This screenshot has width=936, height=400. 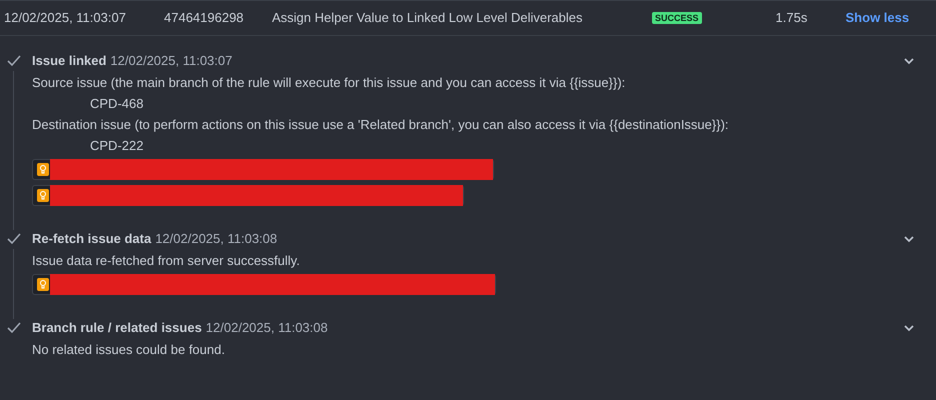 What do you see at coordinates (502, 146) in the screenshot?
I see `issue-key: CPD-222` at bounding box center [502, 146].